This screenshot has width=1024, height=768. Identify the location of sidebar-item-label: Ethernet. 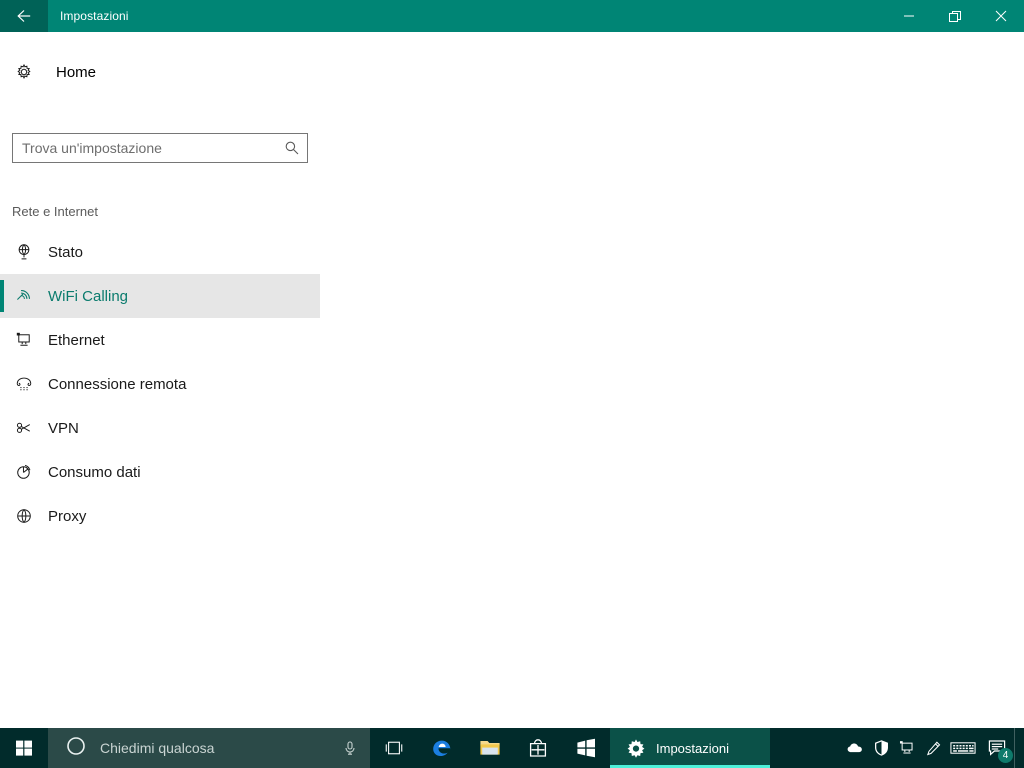
(76, 340).